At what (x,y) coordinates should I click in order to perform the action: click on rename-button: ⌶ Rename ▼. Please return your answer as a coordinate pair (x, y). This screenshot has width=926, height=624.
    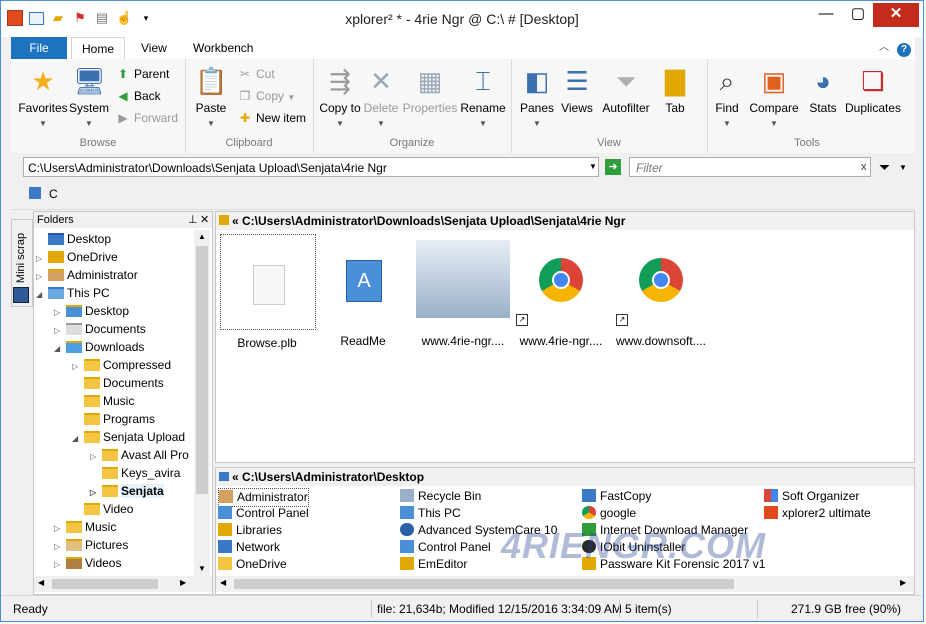
    Looking at the image, I should click on (483, 97).